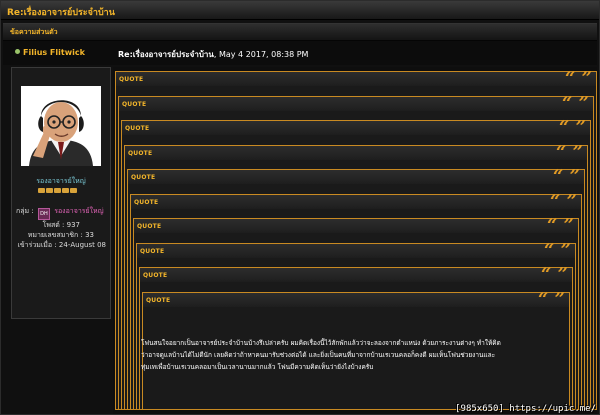  I want to click on group-badge-icon: DH, so click(43, 214).